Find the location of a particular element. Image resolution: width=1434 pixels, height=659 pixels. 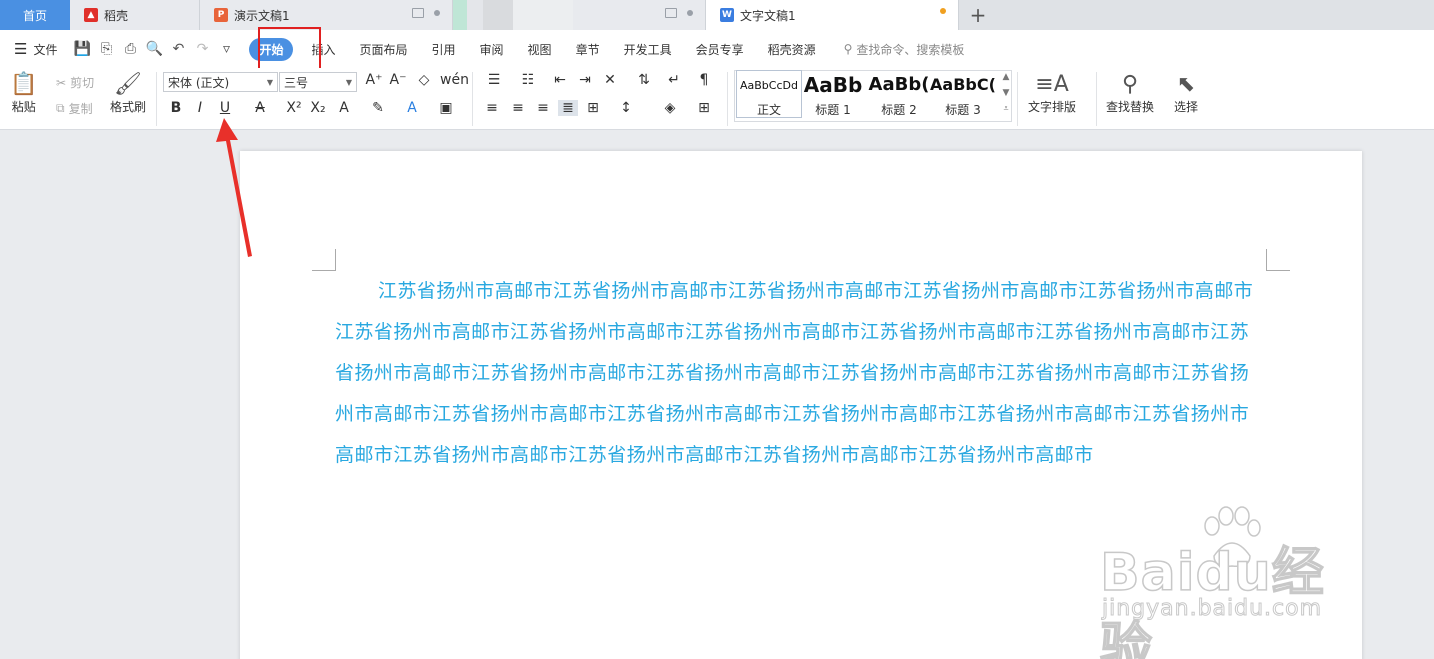

tab-daoke: ▲ 稻壳 is located at coordinates (135, 15).